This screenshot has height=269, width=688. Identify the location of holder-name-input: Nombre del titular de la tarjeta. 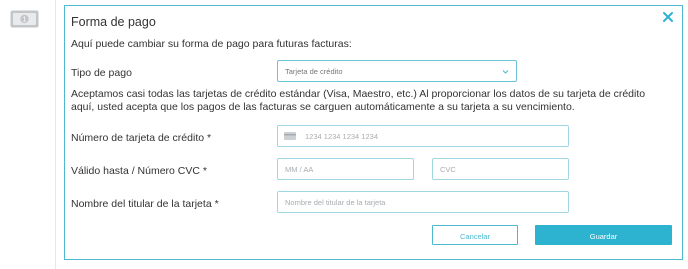
(423, 202).